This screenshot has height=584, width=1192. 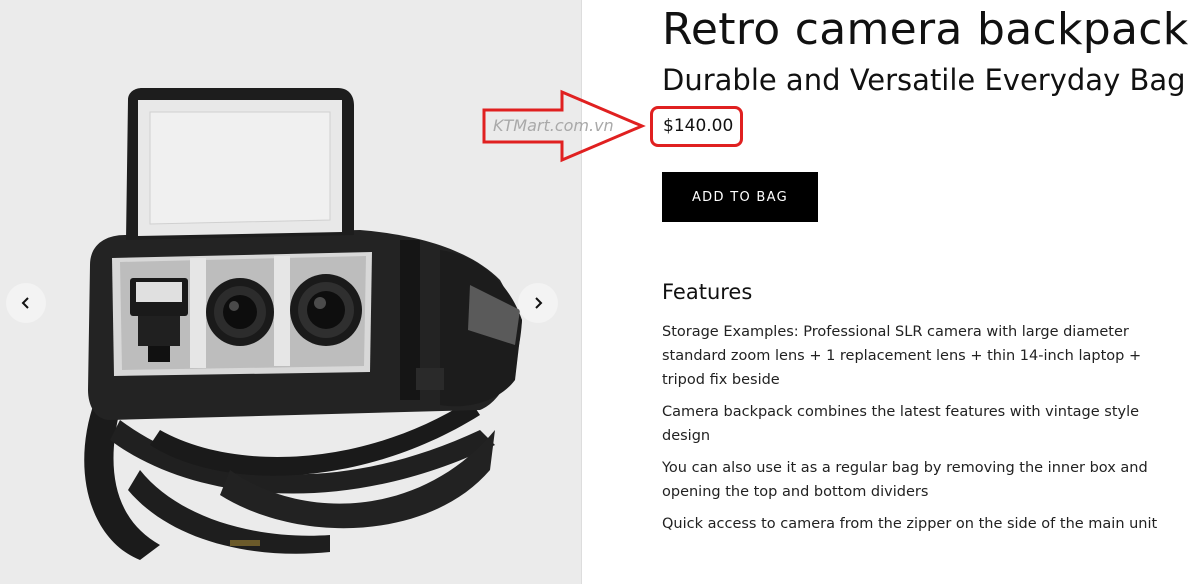 I want to click on add-to-bag-button: ADD TO BAG, so click(x=740, y=197).